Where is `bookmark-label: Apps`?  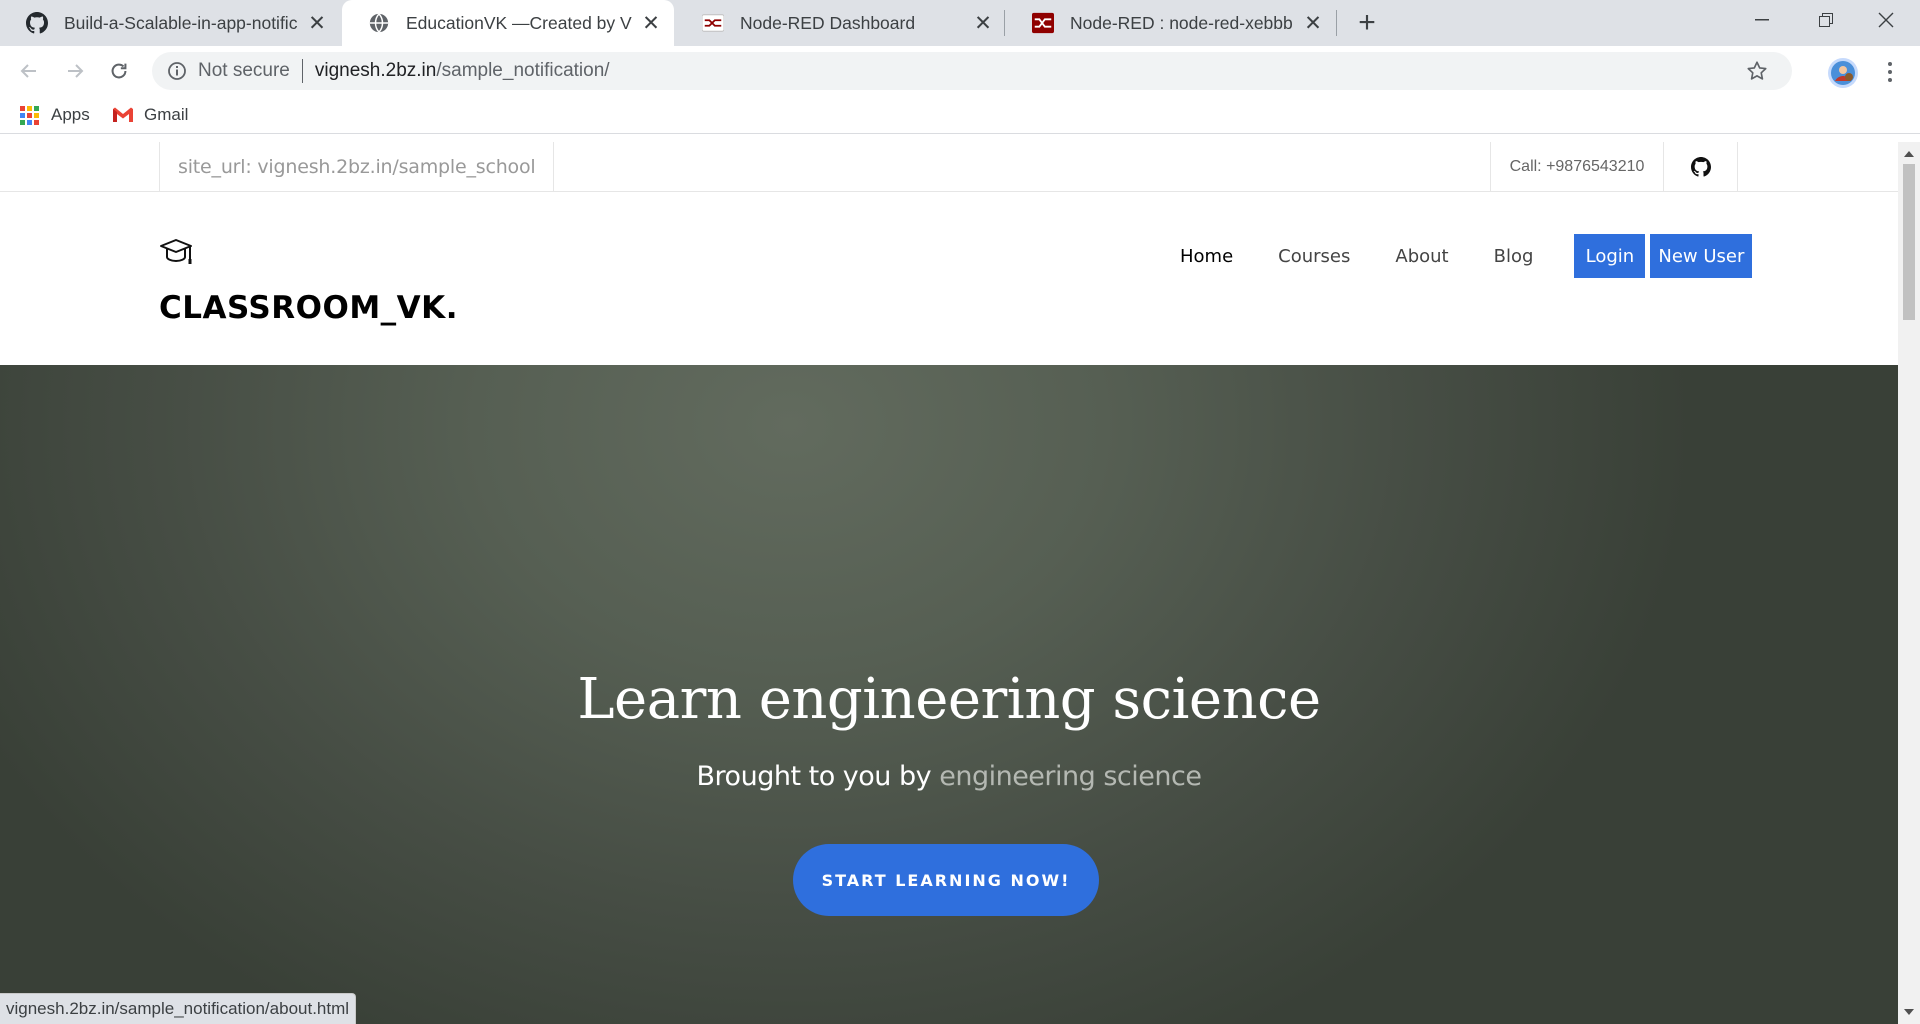
bookmark-label: Apps is located at coordinates (70, 114).